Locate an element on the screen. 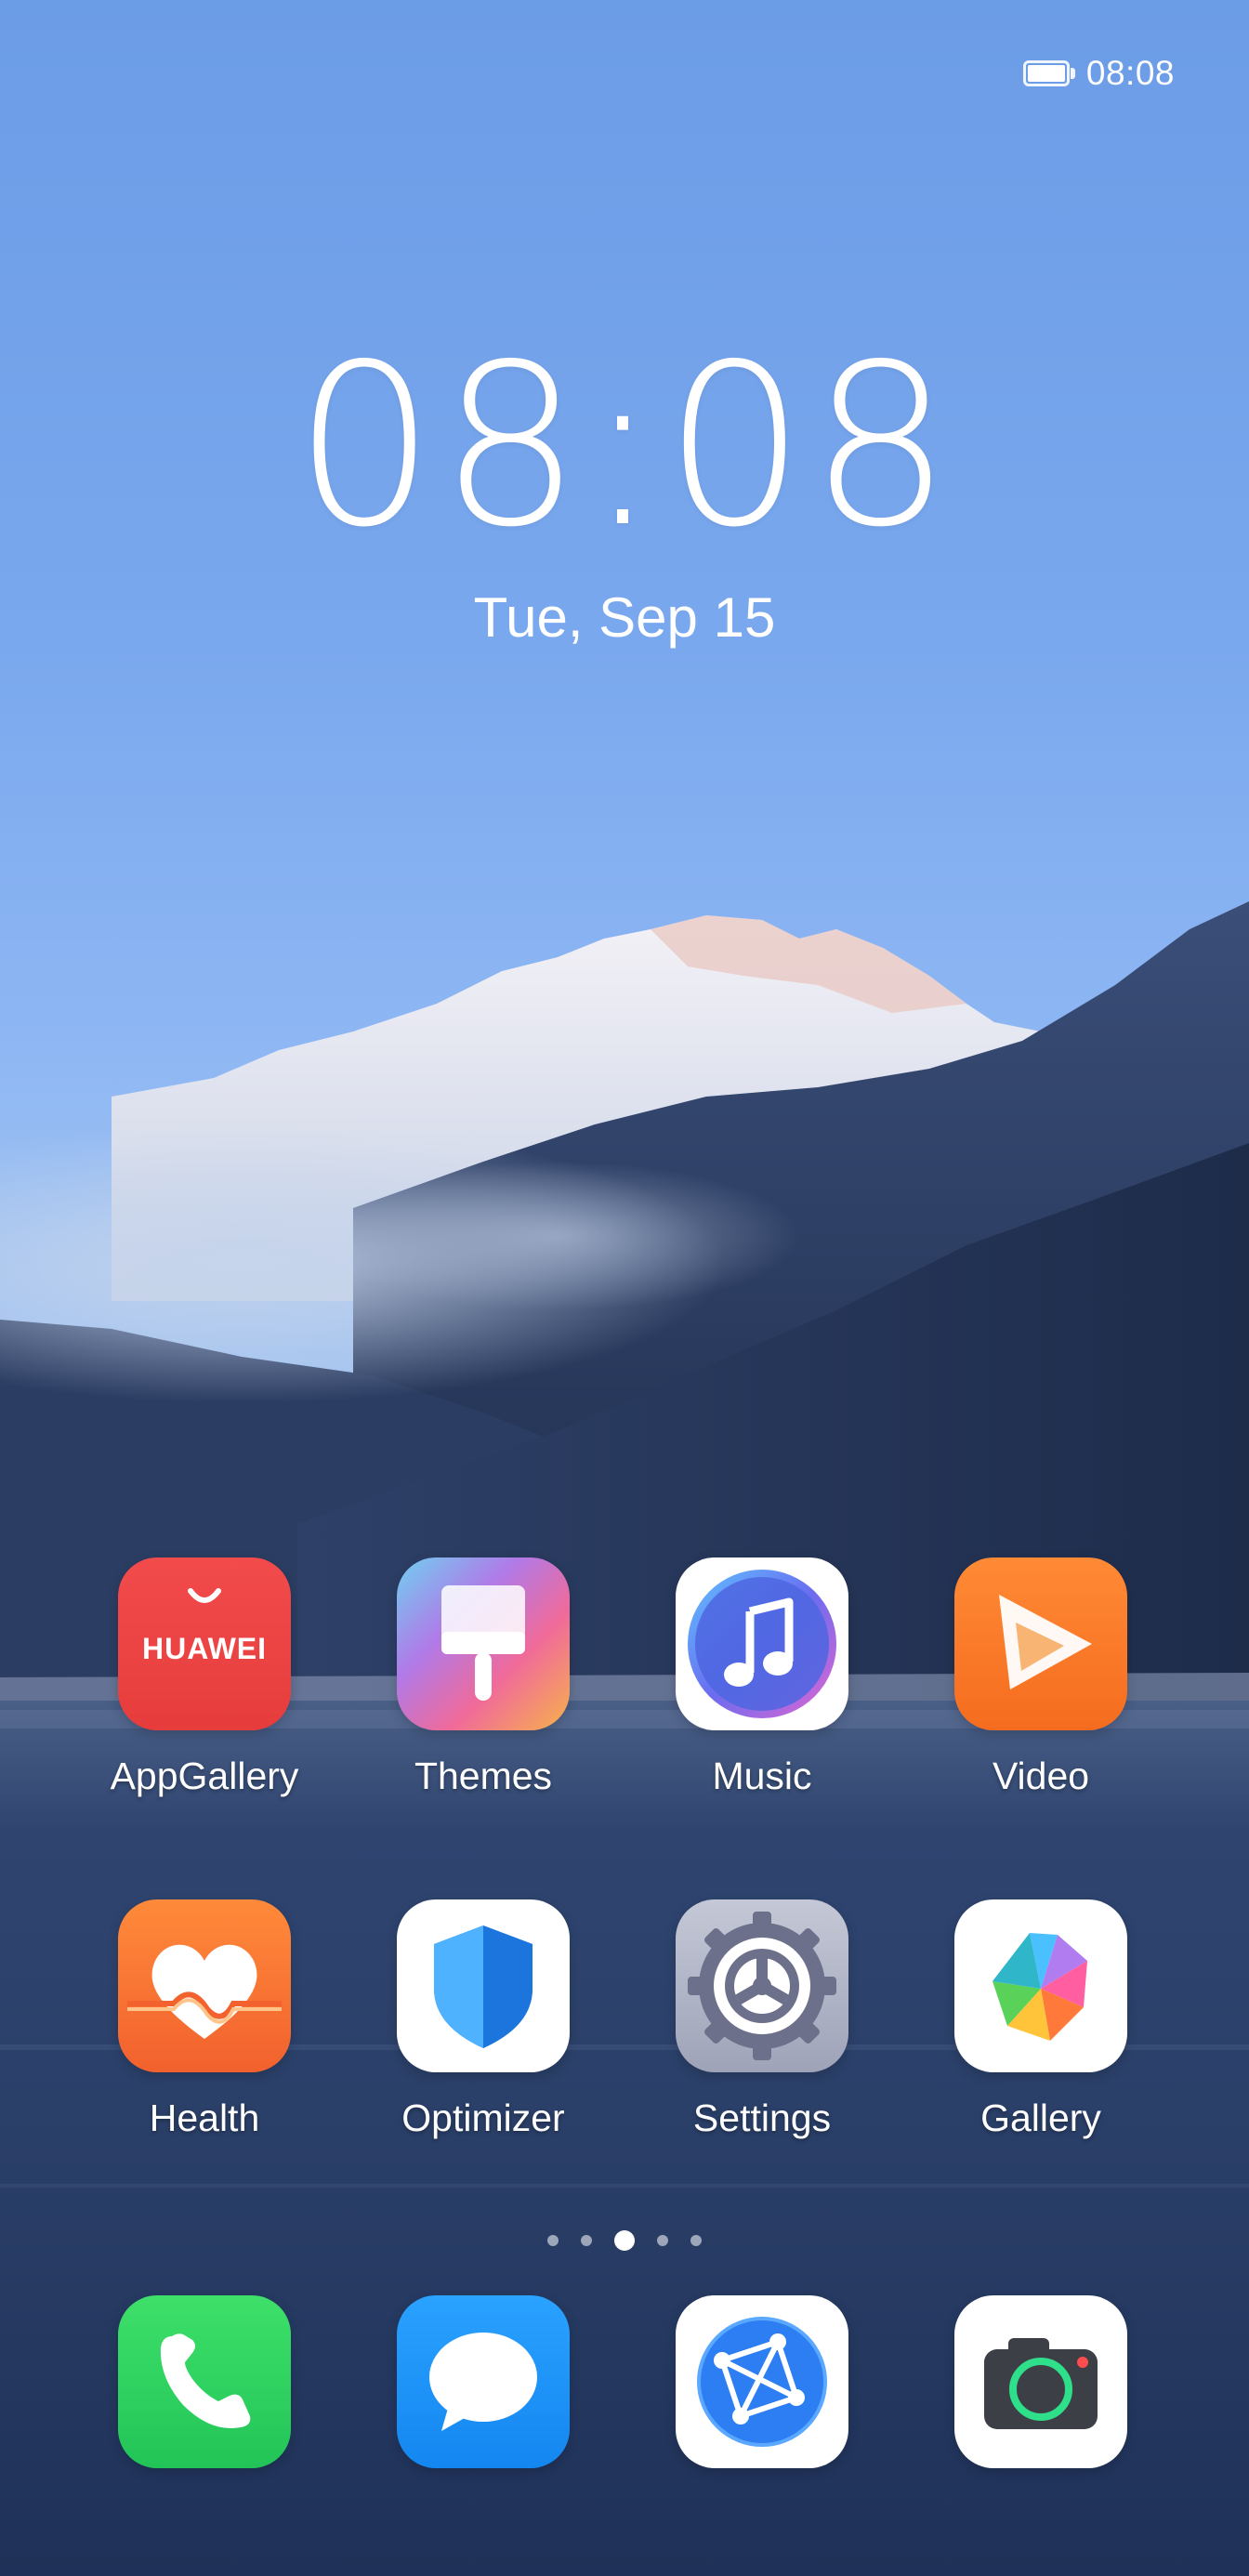 The width and height of the screenshot is (1249, 2576). app-themes: Themes is located at coordinates (483, 1677).